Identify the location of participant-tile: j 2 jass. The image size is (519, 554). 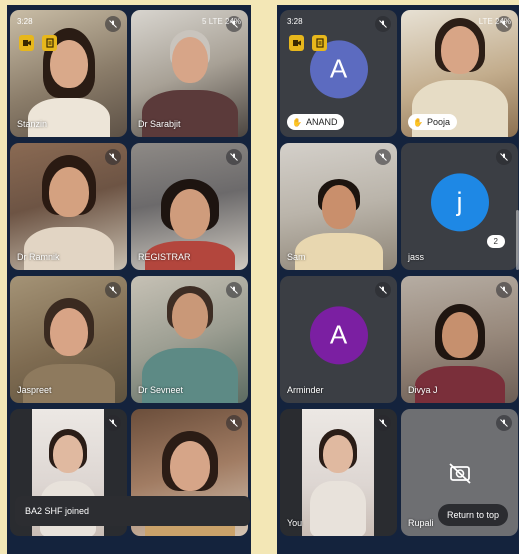
(459, 206).